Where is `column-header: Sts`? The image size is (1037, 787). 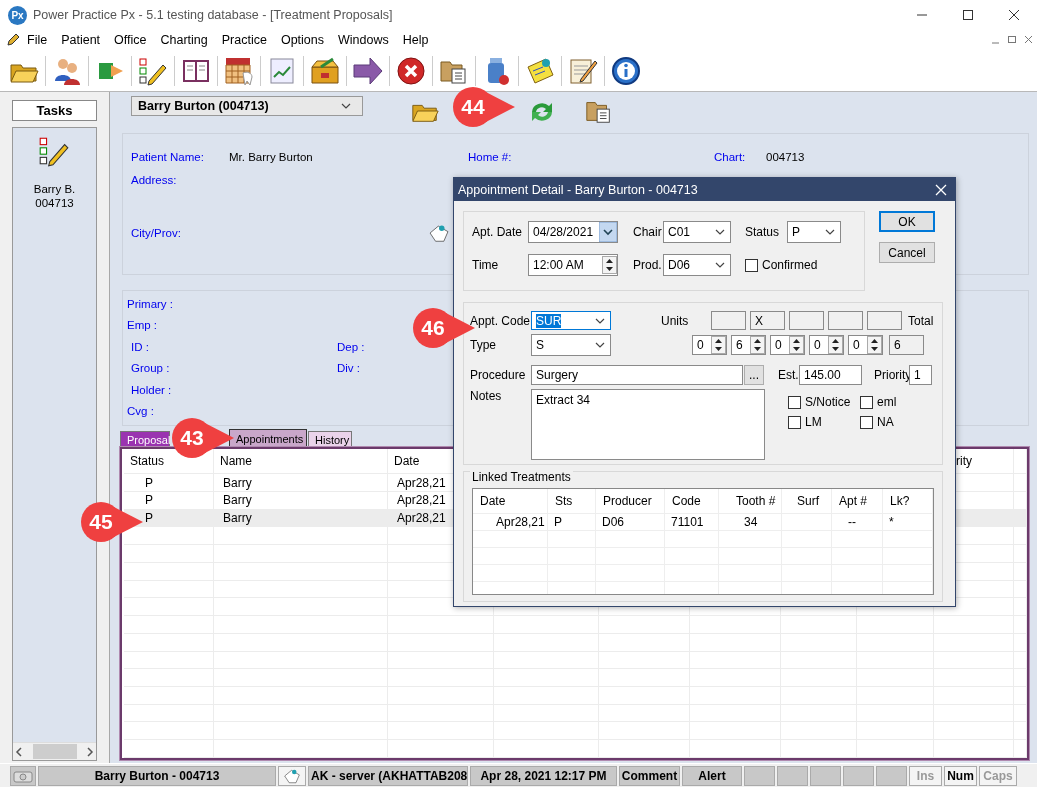 column-header: Sts is located at coordinates (564, 501).